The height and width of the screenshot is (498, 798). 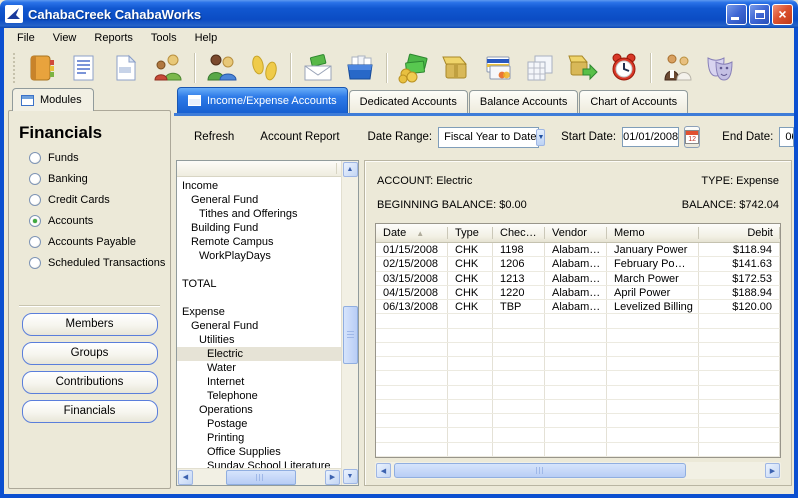 I want to click on tree-column-header, so click(x=259, y=169).